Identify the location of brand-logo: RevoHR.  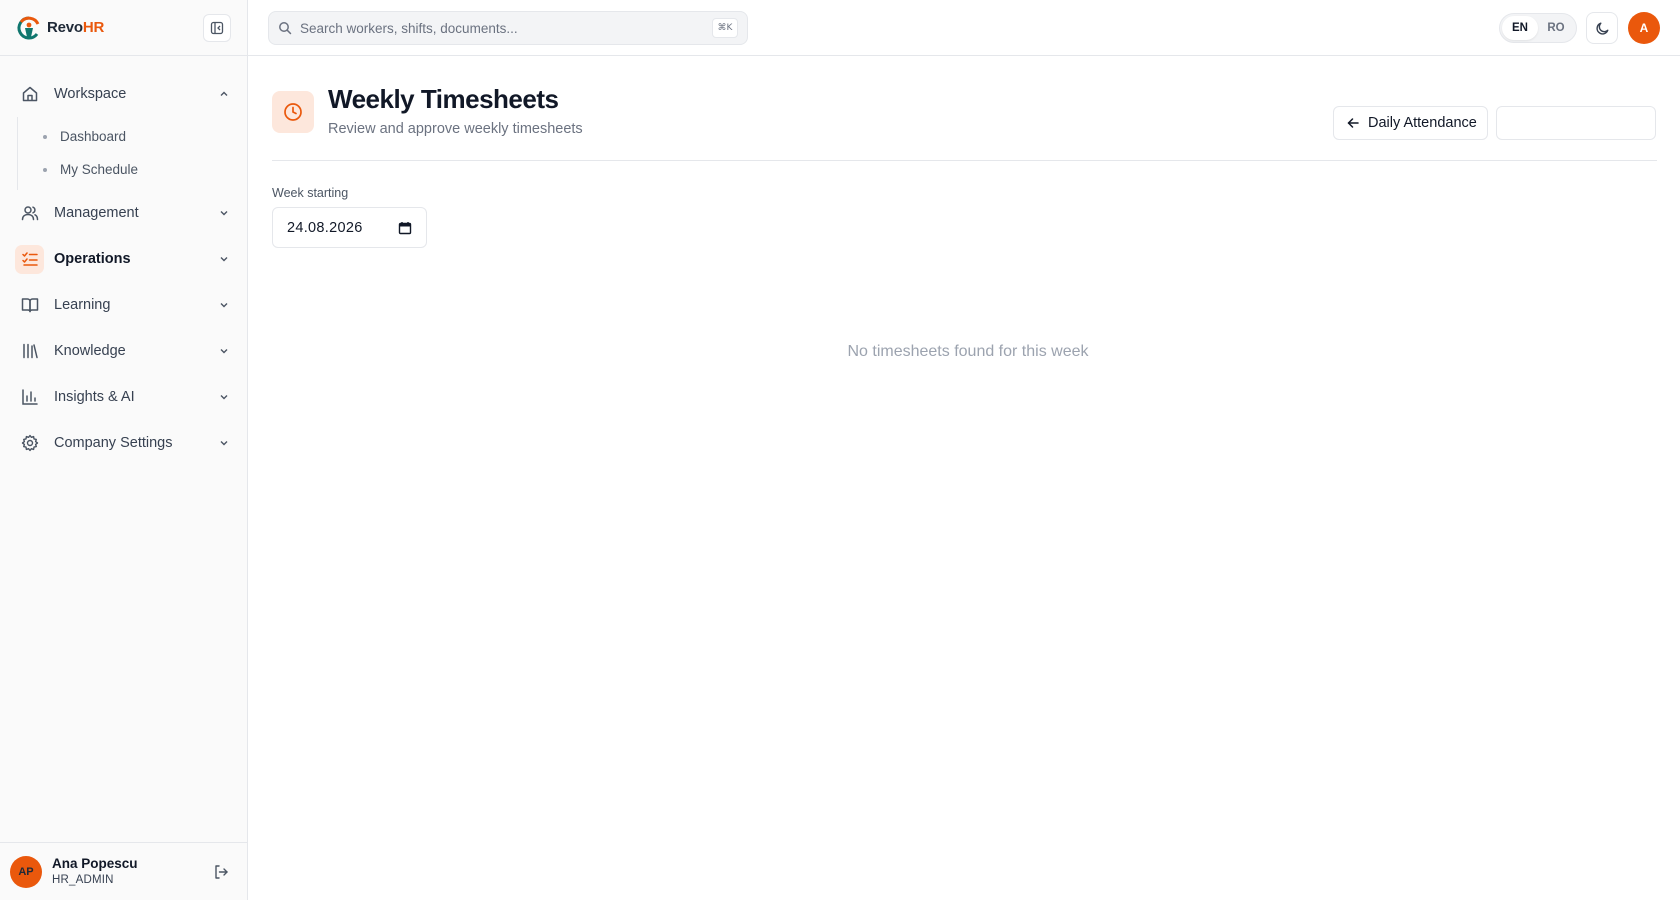
(59, 28).